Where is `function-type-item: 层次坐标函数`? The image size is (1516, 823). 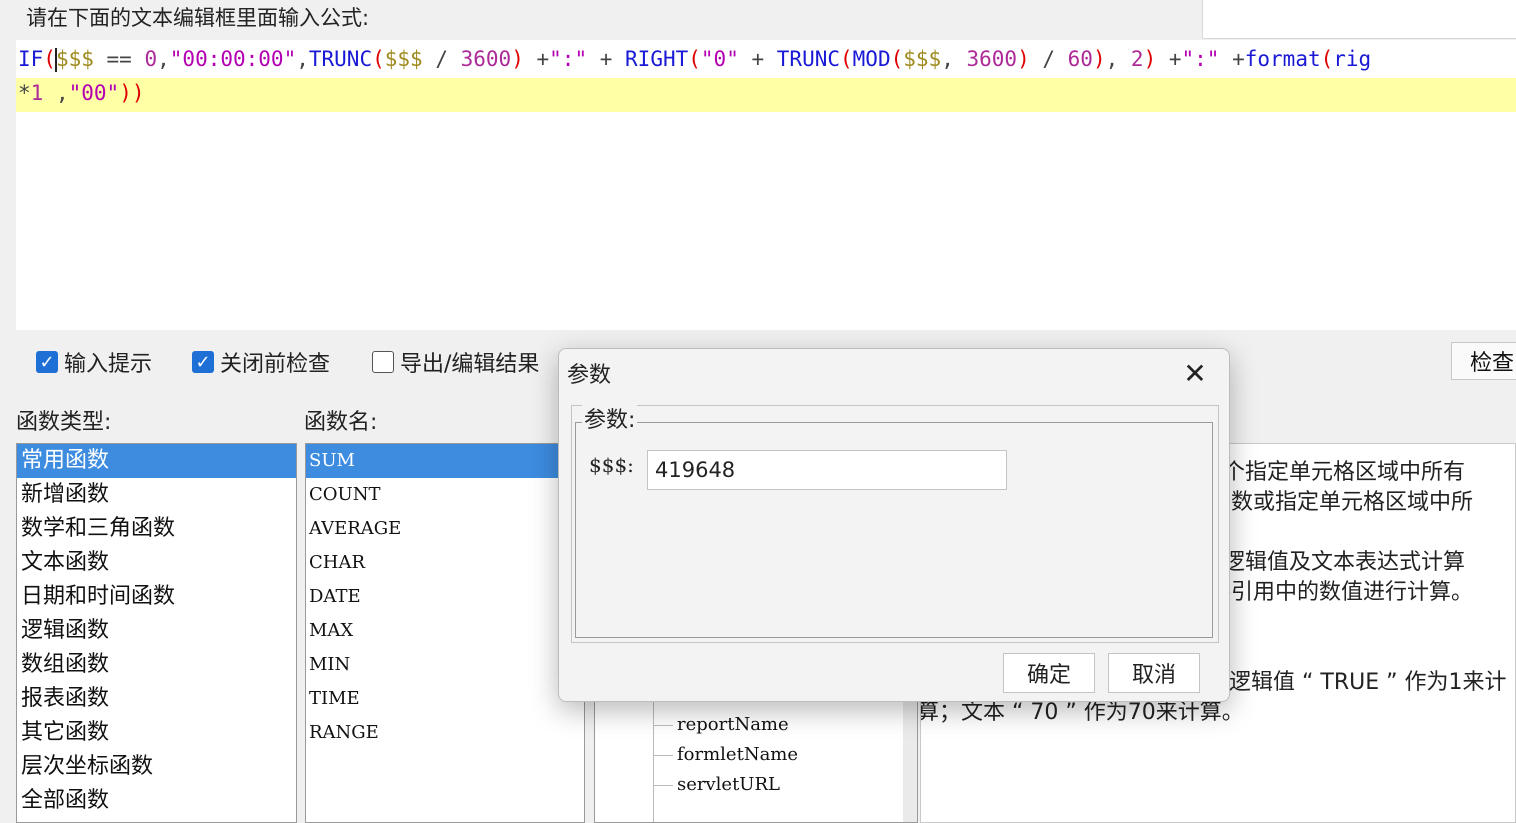
function-type-item: 层次坐标函数 is located at coordinates (156, 767).